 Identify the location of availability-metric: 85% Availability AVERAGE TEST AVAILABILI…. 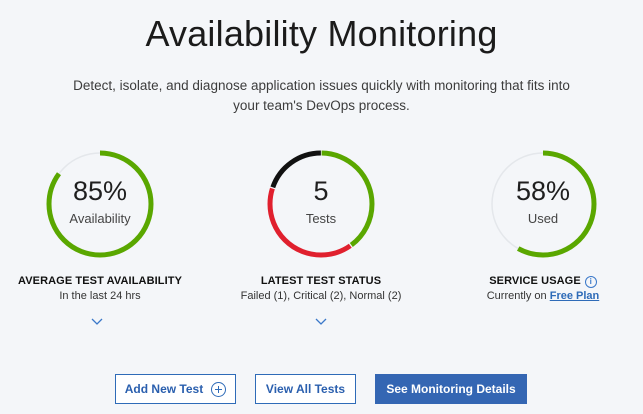
(100, 225).